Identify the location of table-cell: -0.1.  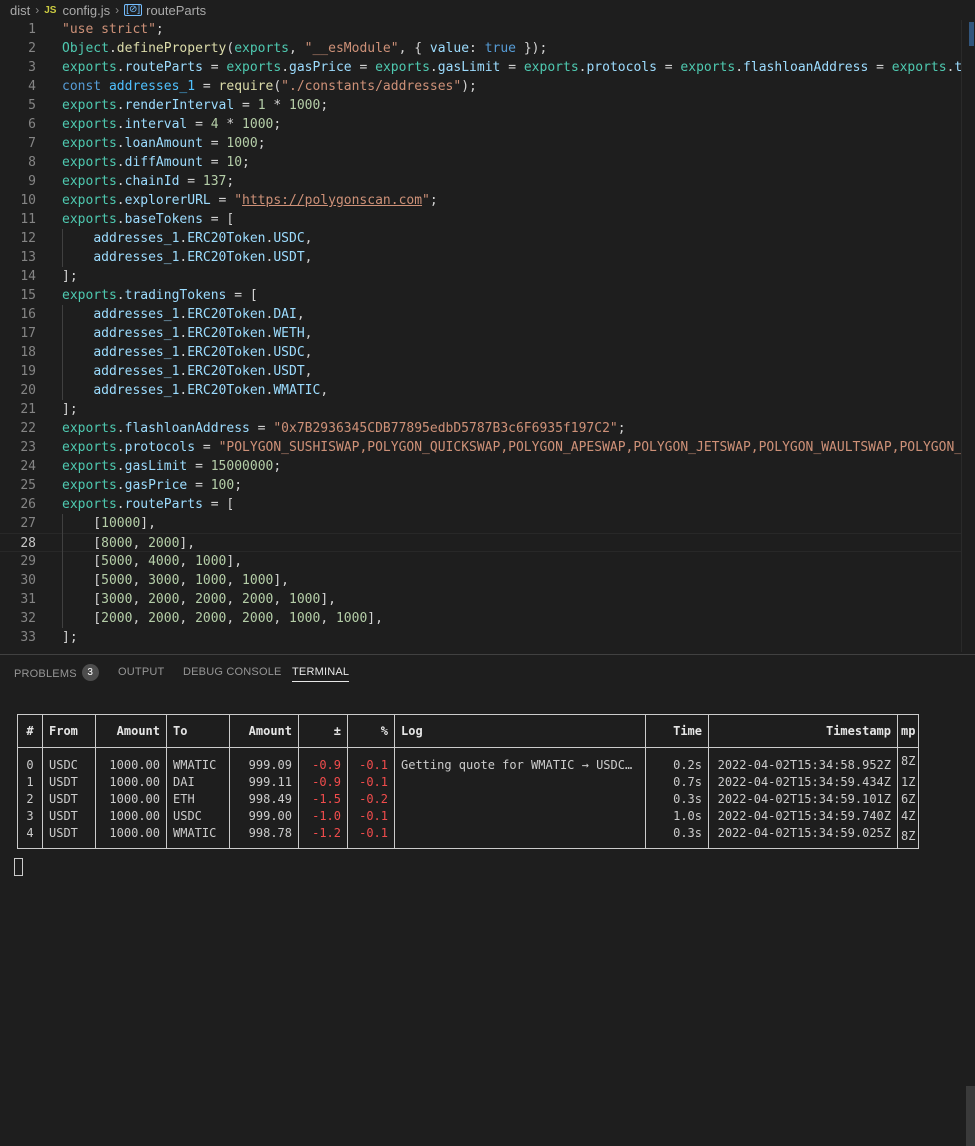
(371, 837).